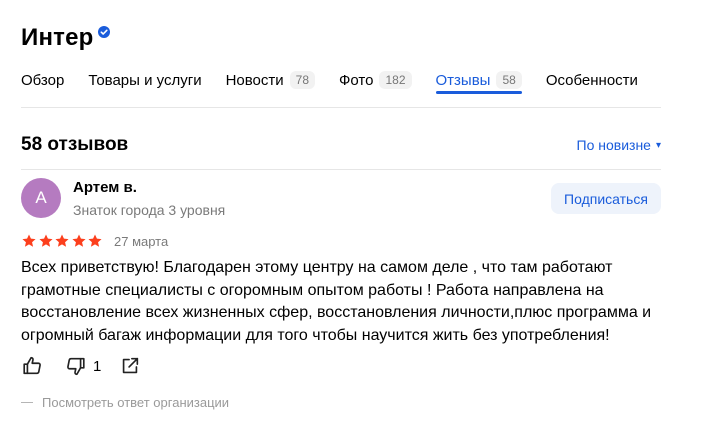  I want to click on dislike-button: 1, so click(92, 366).